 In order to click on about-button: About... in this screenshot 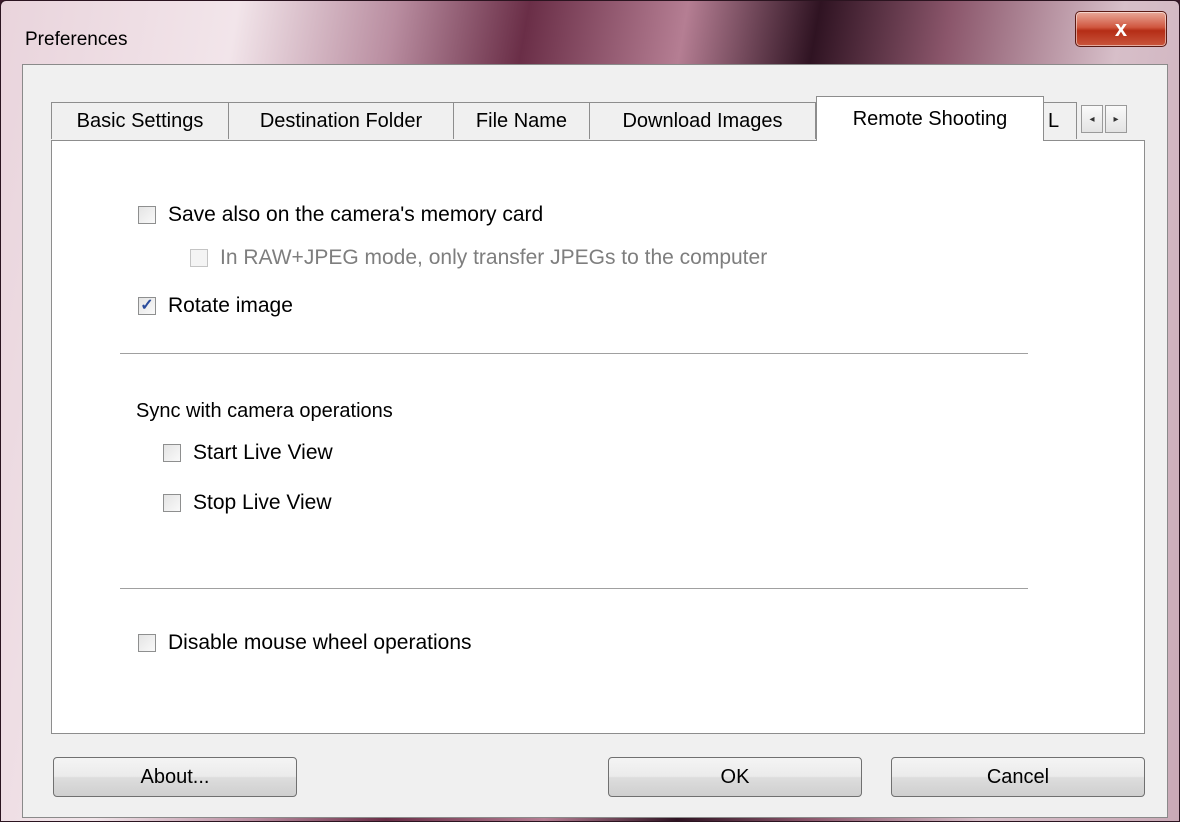, I will do `click(175, 777)`.